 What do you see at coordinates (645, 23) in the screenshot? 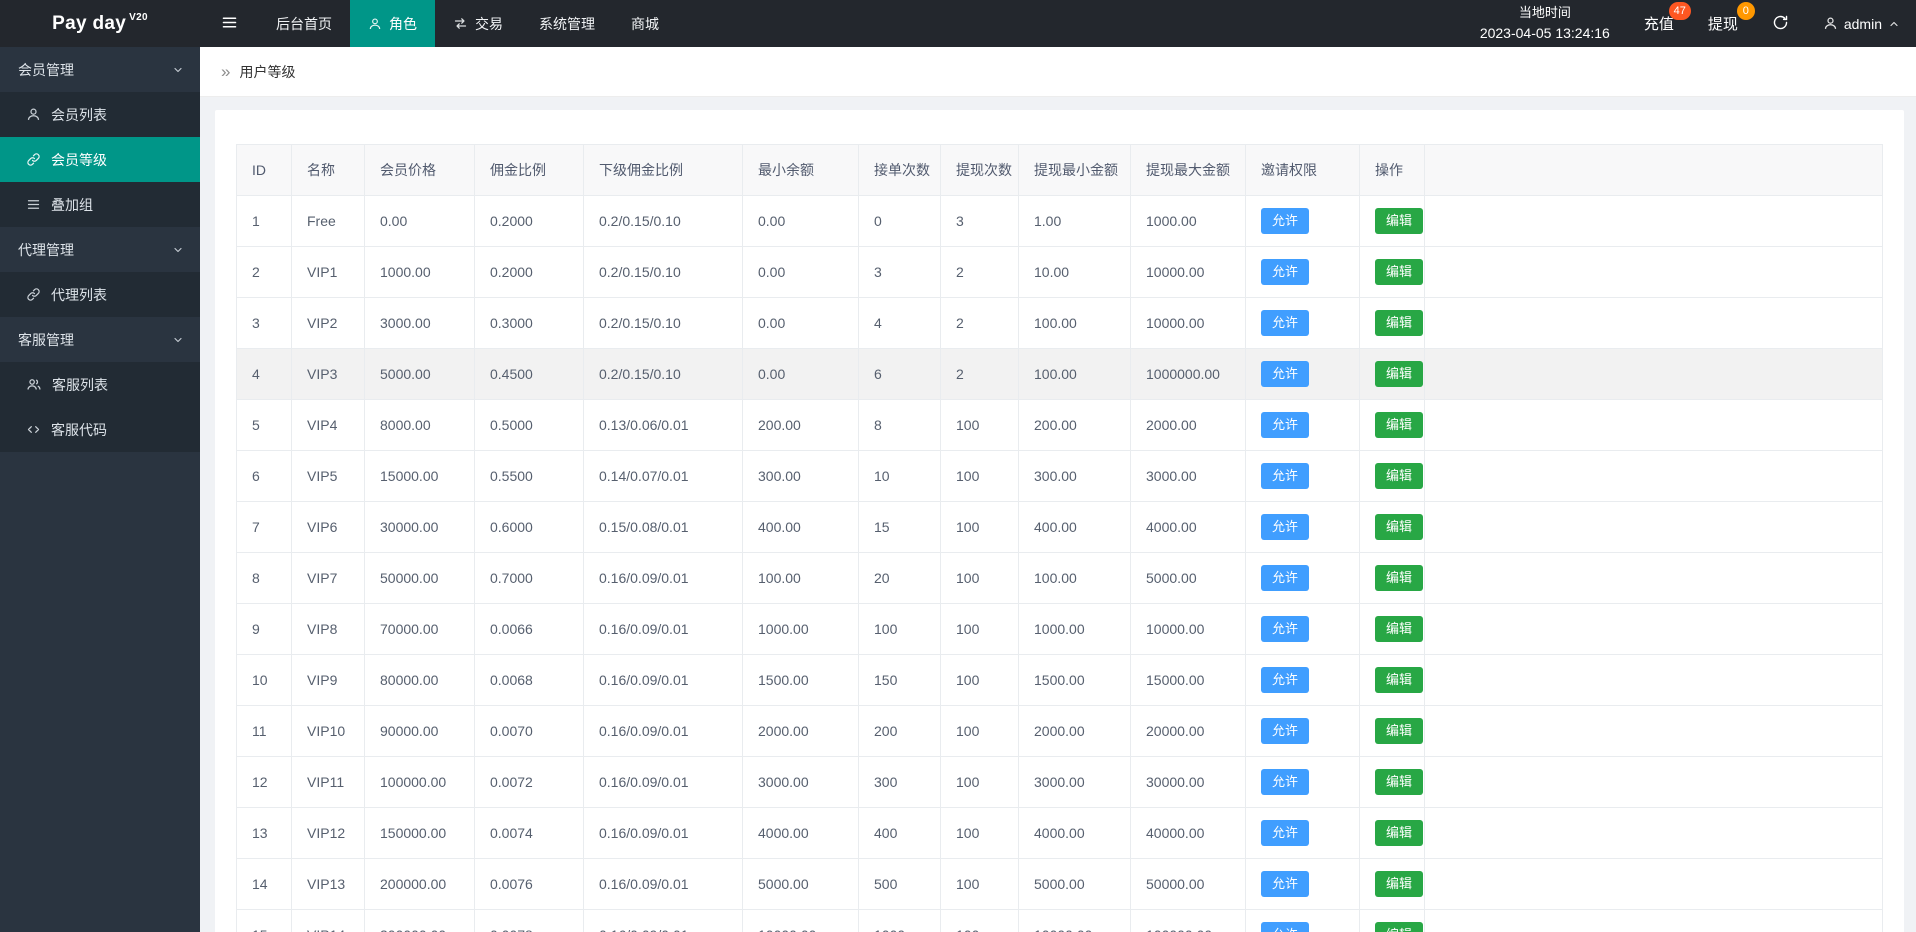
I see `tab-mall: 商城` at bounding box center [645, 23].